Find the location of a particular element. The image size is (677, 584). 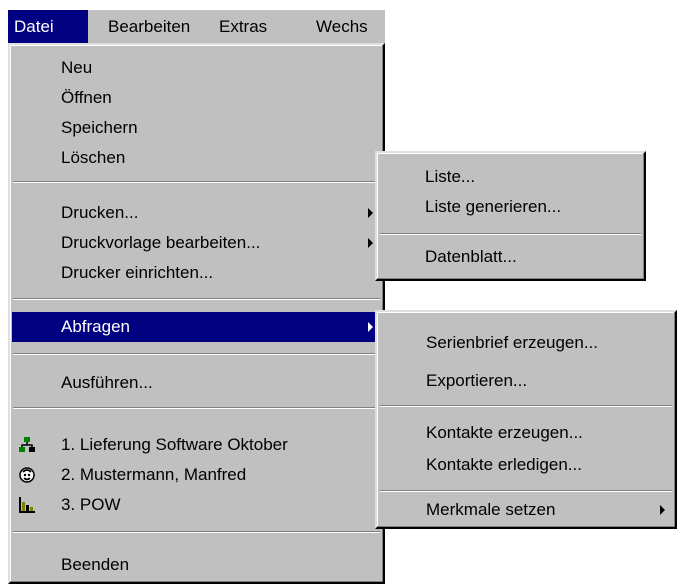

menu-item-label: Abfragen is located at coordinates (95, 326).